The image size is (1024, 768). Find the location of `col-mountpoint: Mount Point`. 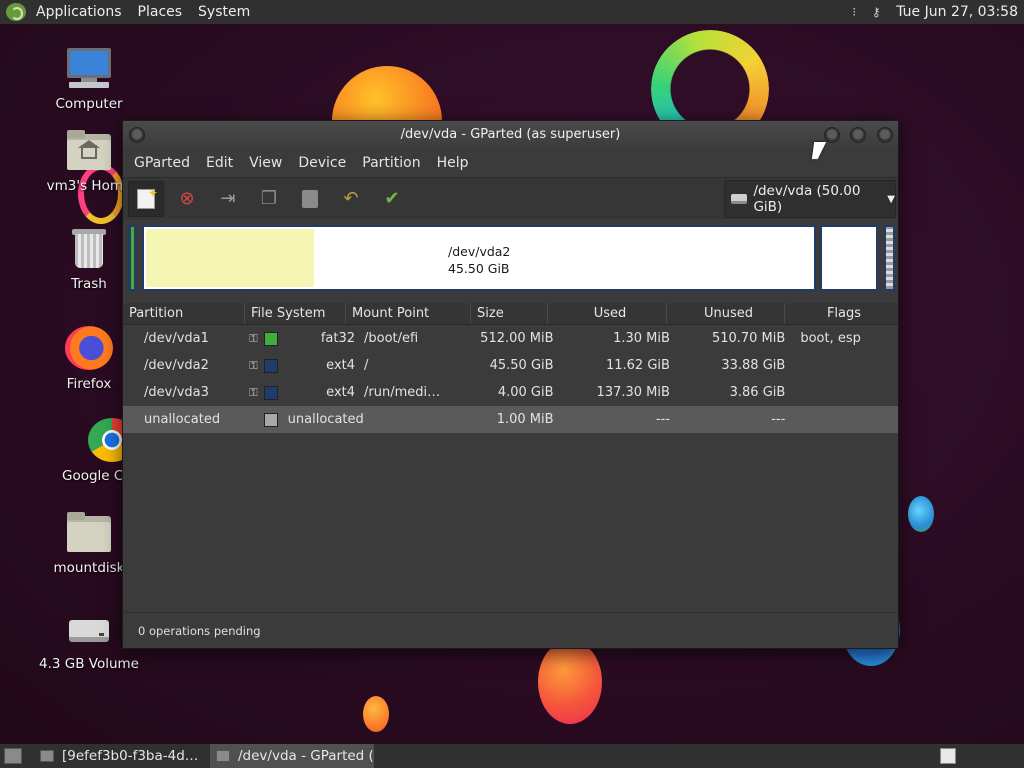

col-mountpoint: Mount Point is located at coordinates (408, 313).